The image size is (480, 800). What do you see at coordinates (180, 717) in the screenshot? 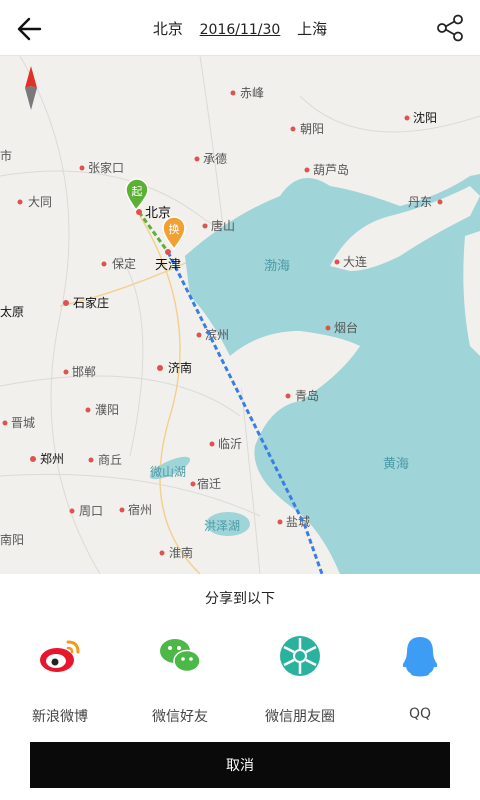
I see `share-option-label: 微信好友` at bounding box center [180, 717].